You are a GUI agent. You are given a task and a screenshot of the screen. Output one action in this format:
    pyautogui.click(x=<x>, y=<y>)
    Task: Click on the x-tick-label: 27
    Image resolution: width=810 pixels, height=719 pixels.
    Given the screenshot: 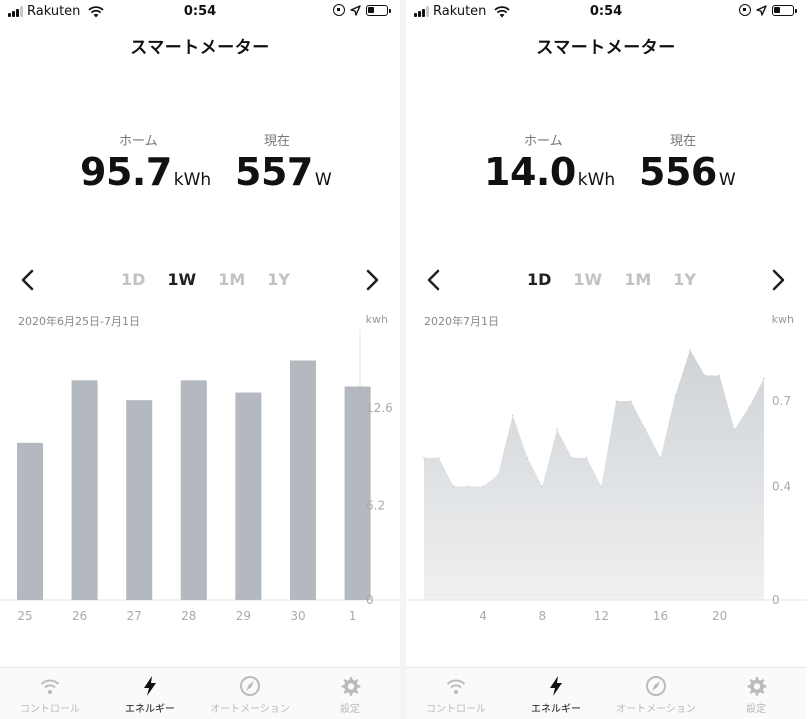 What is the action you would take?
    pyautogui.click(x=134, y=616)
    